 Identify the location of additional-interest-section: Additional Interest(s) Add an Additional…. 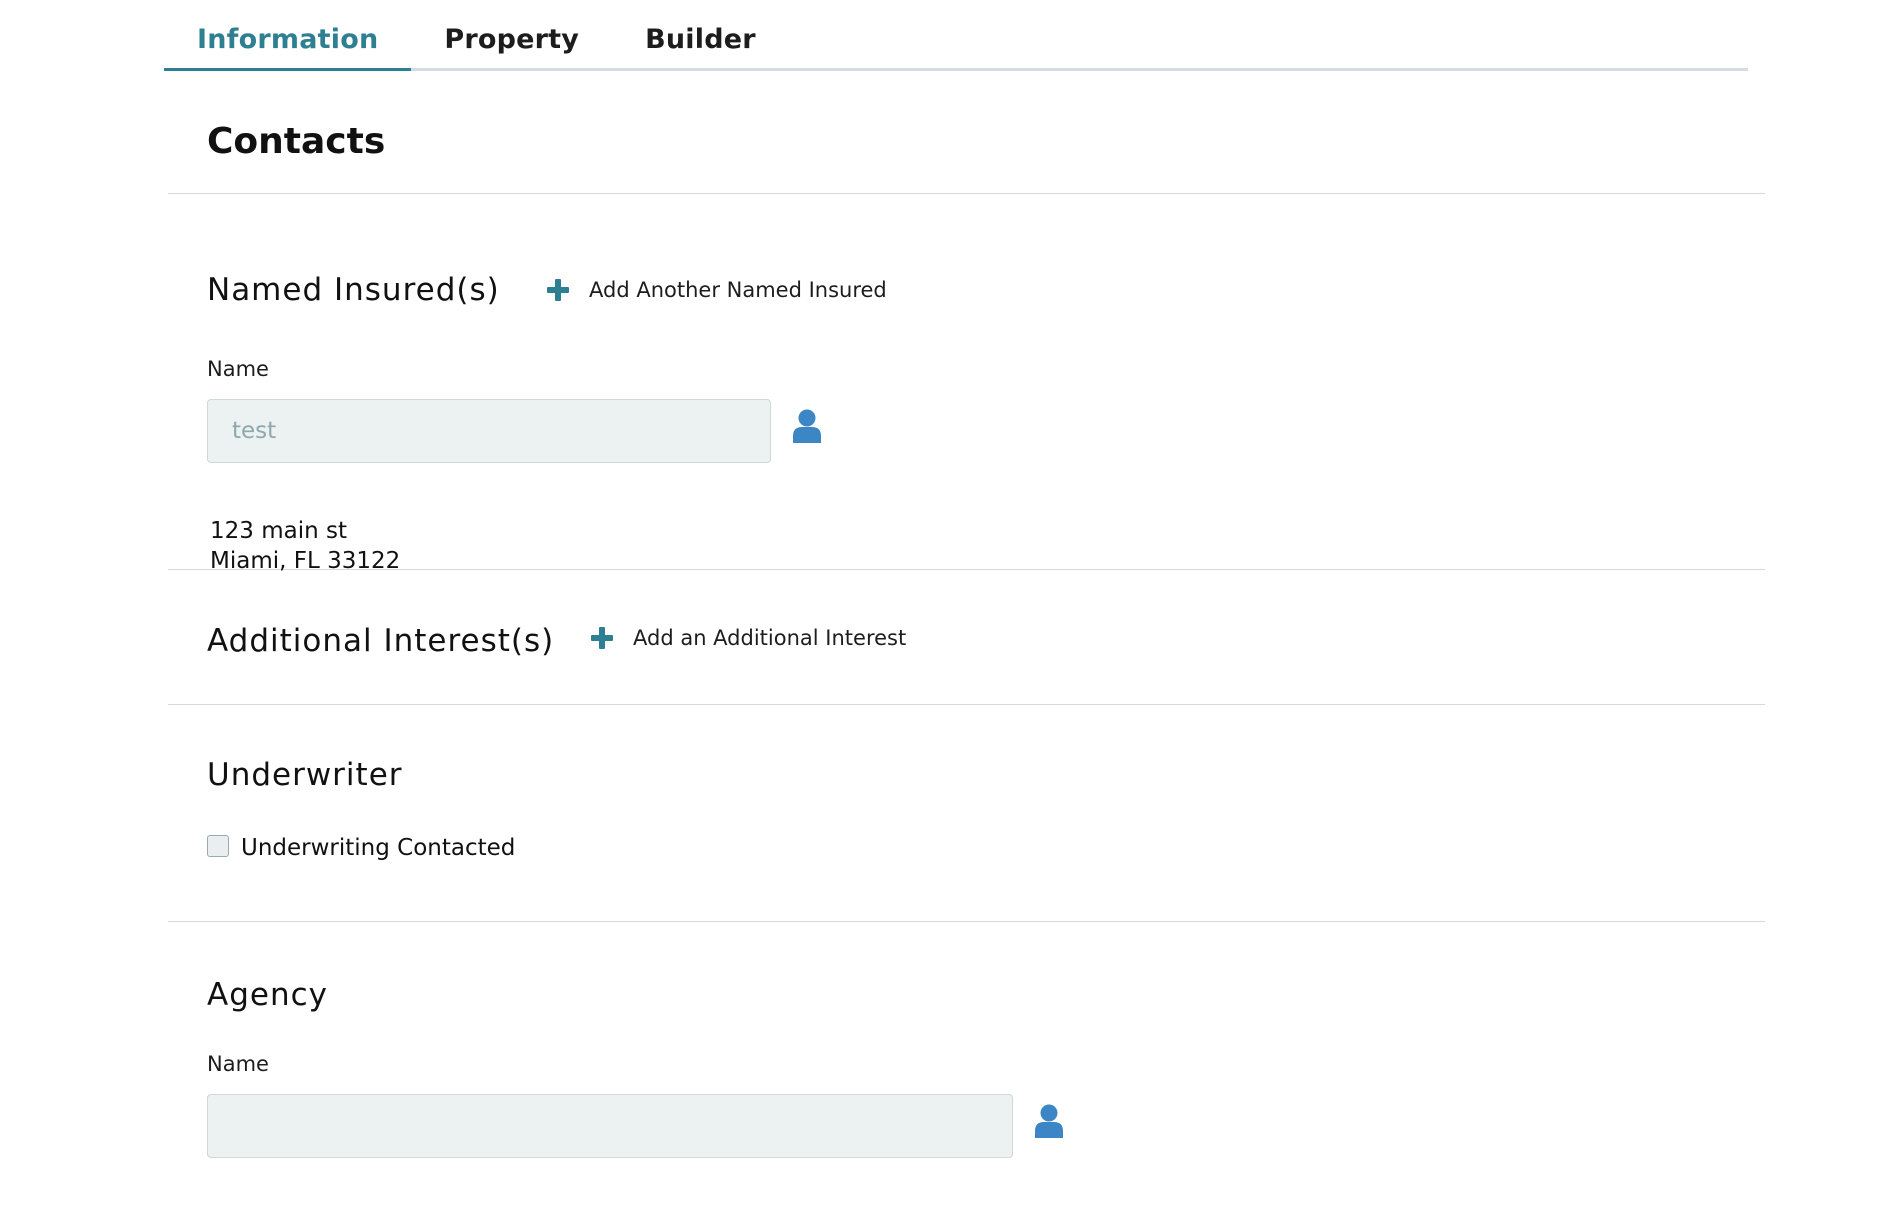
(966, 637).